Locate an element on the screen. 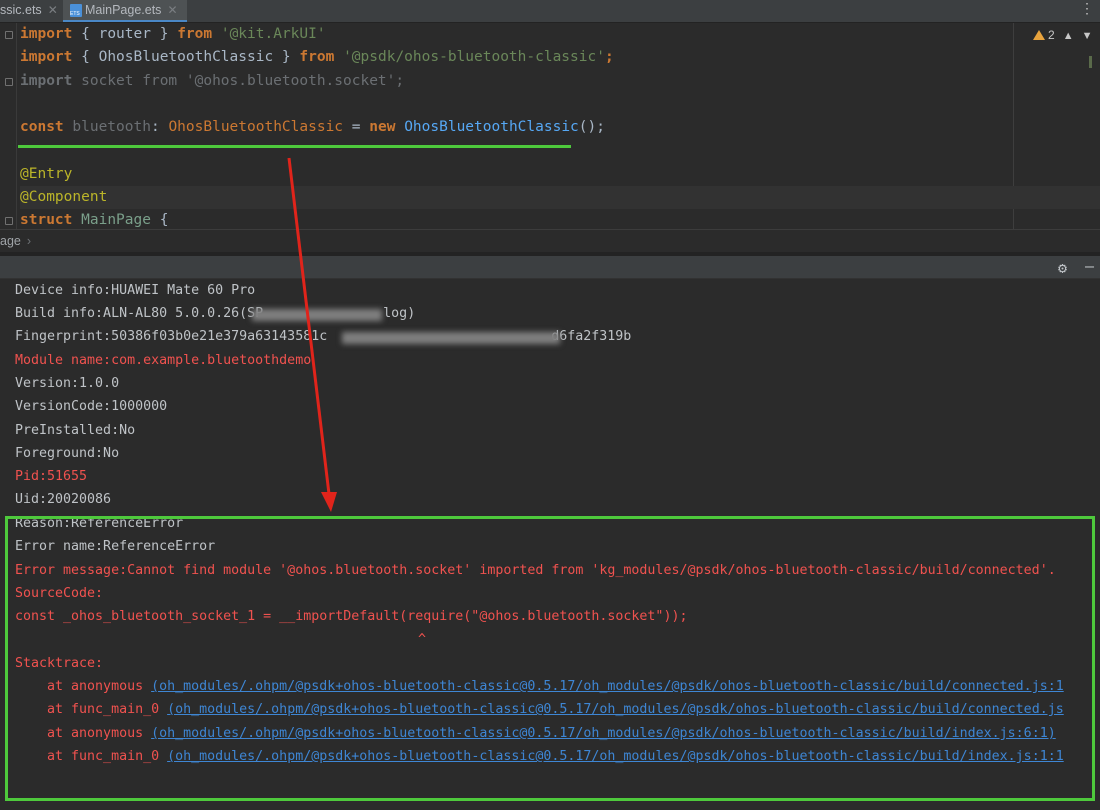 The height and width of the screenshot is (810, 1100). annotation-arrow is located at coordinates (312, 334).